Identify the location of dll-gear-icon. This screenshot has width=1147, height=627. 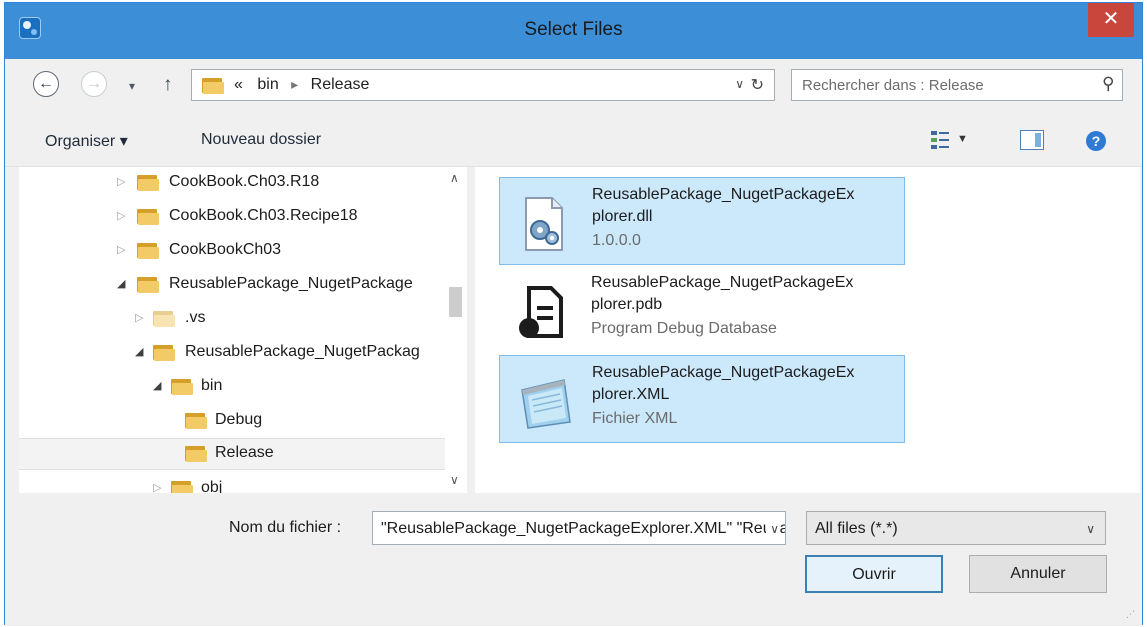
(543, 224).